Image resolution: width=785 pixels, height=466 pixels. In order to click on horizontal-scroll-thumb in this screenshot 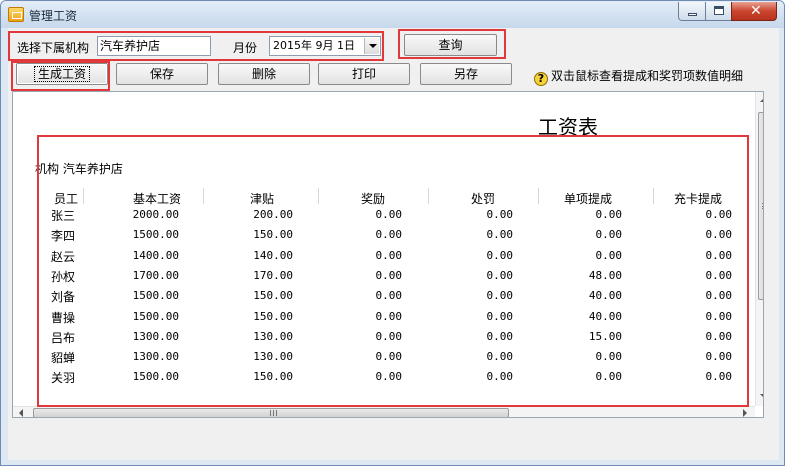, I will do `click(271, 412)`.